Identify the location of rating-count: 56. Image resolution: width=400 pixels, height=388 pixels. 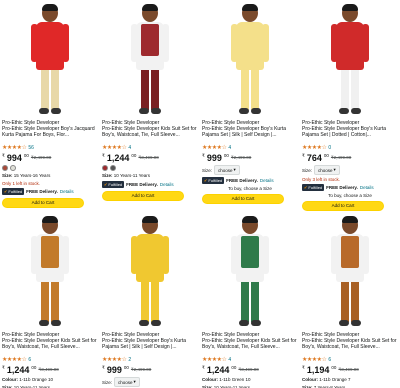
(31, 148).